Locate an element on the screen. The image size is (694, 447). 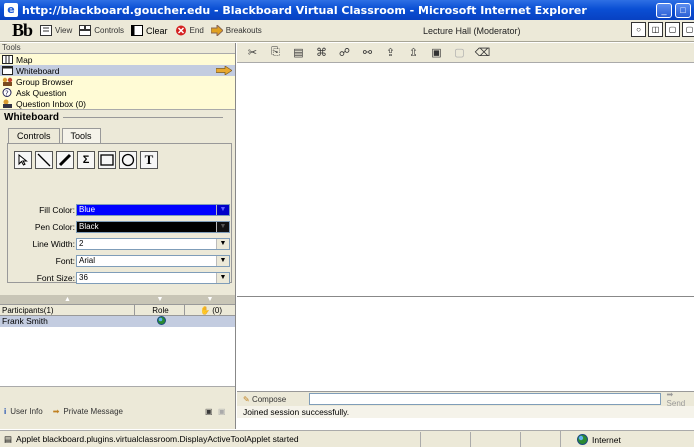
section-divider is located at coordinates (143, 117).